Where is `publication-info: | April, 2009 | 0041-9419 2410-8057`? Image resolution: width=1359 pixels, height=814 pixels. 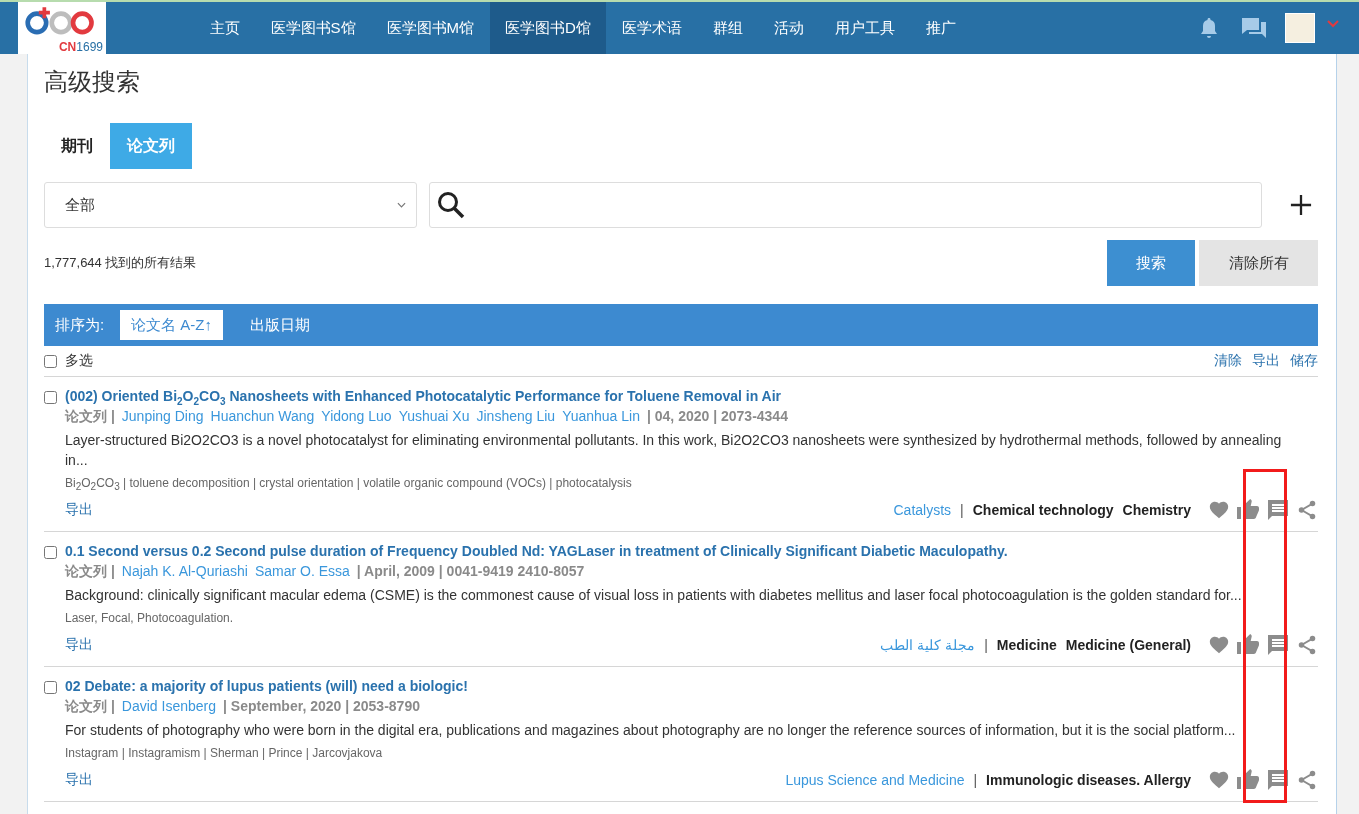 publication-info: | April, 2009 | 0041-9419 2410-8057 is located at coordinates (470, 571).